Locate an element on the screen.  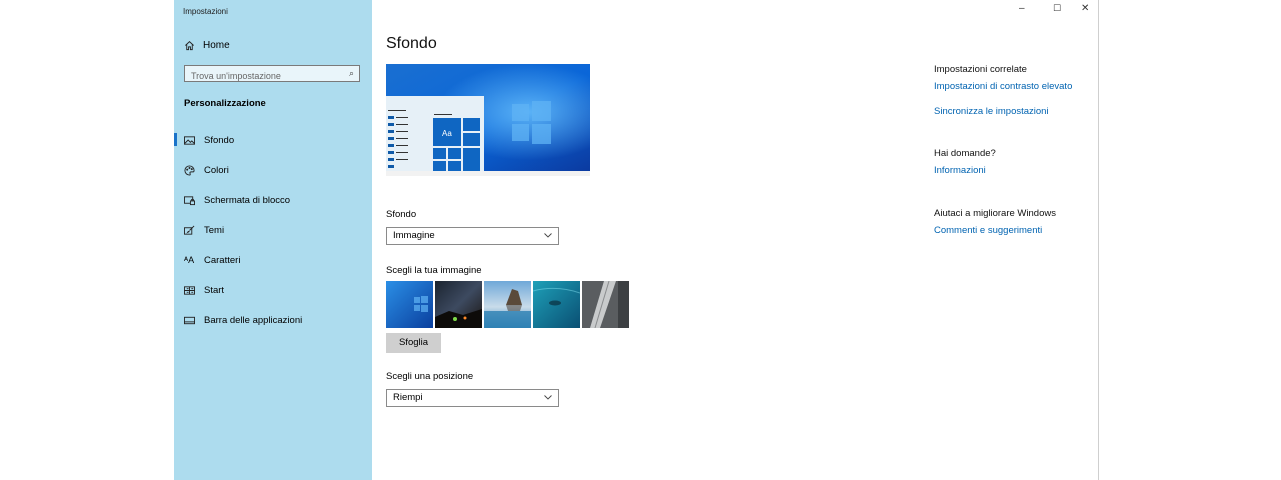
feedback-link: Commenti e suggerimenti is located at coordinates (988, 230).